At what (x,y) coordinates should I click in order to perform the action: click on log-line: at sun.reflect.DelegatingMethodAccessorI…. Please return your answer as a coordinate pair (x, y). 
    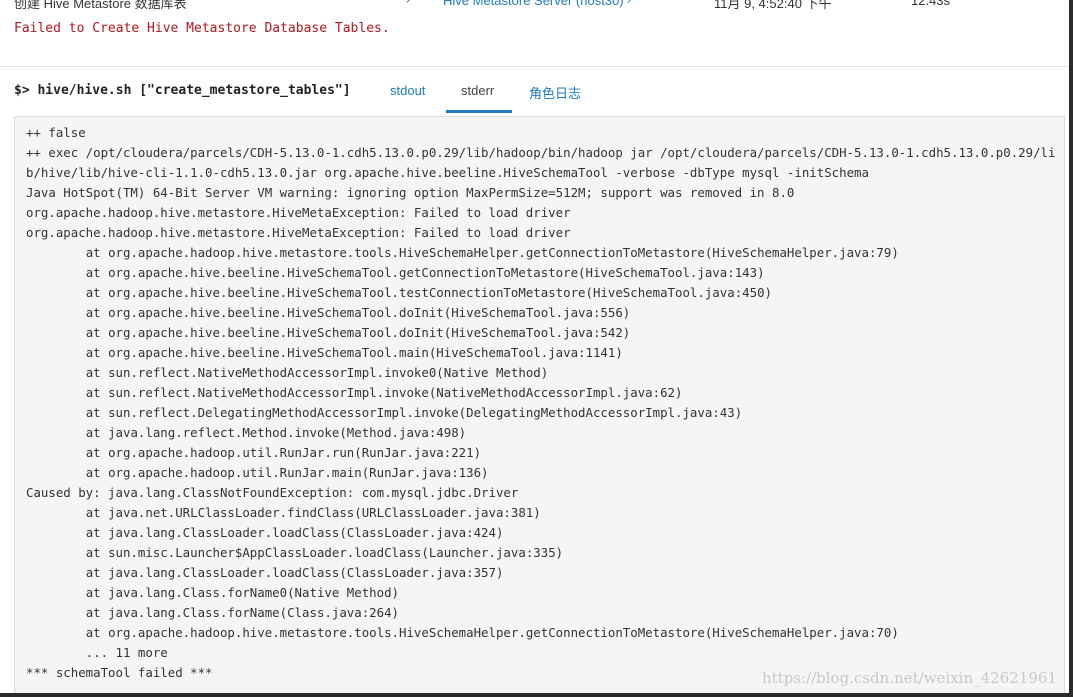
    Looking at the image, I should click on (414, 412).